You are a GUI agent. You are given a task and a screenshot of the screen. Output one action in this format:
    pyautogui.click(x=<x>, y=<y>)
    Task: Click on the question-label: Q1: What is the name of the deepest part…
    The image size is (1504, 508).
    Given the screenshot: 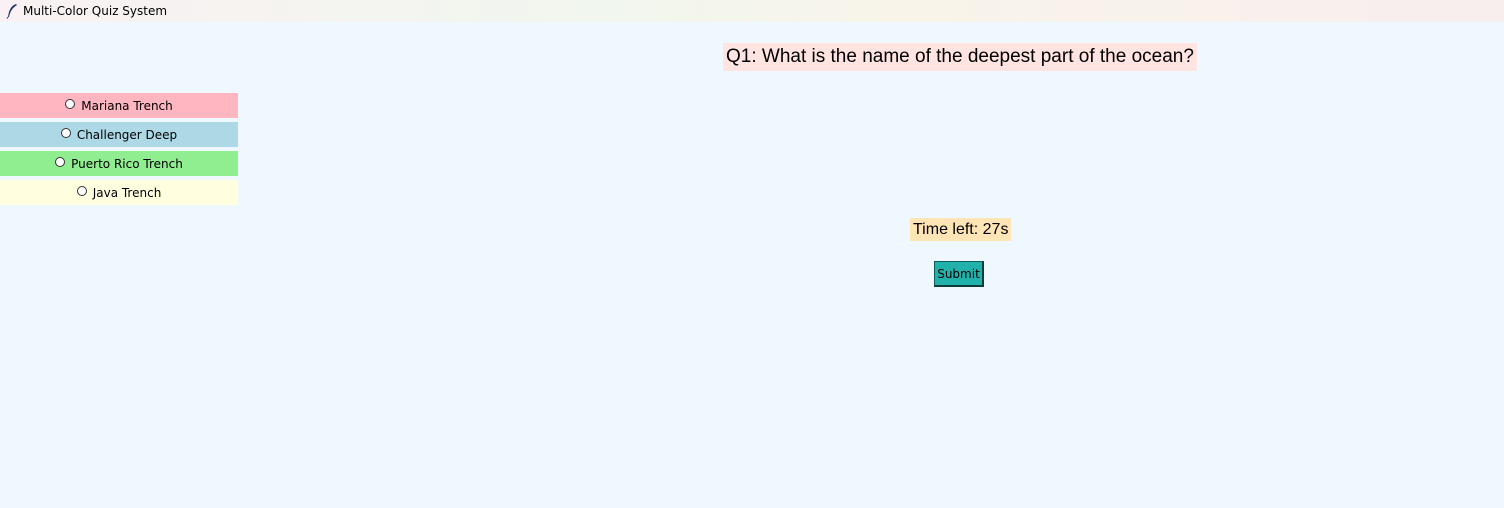 What is the action you would take?
    pyautogui.click(x=960, y=57)
    